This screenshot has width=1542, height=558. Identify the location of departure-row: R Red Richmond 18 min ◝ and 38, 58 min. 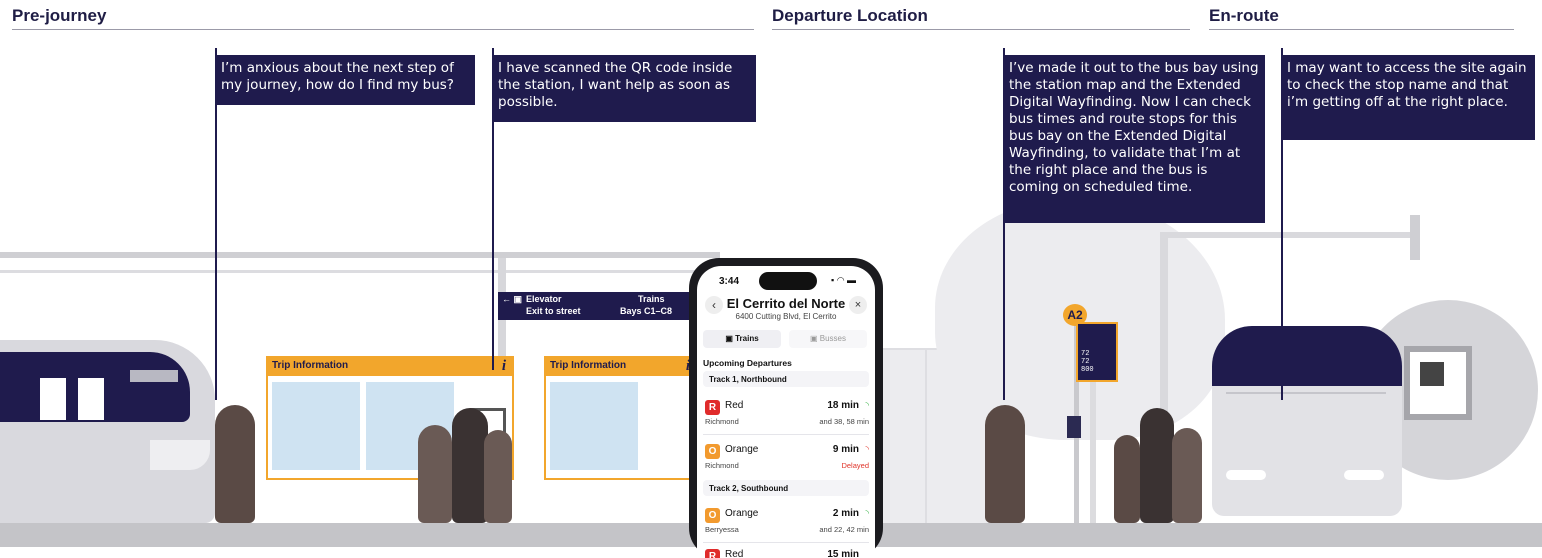
(786, 413).